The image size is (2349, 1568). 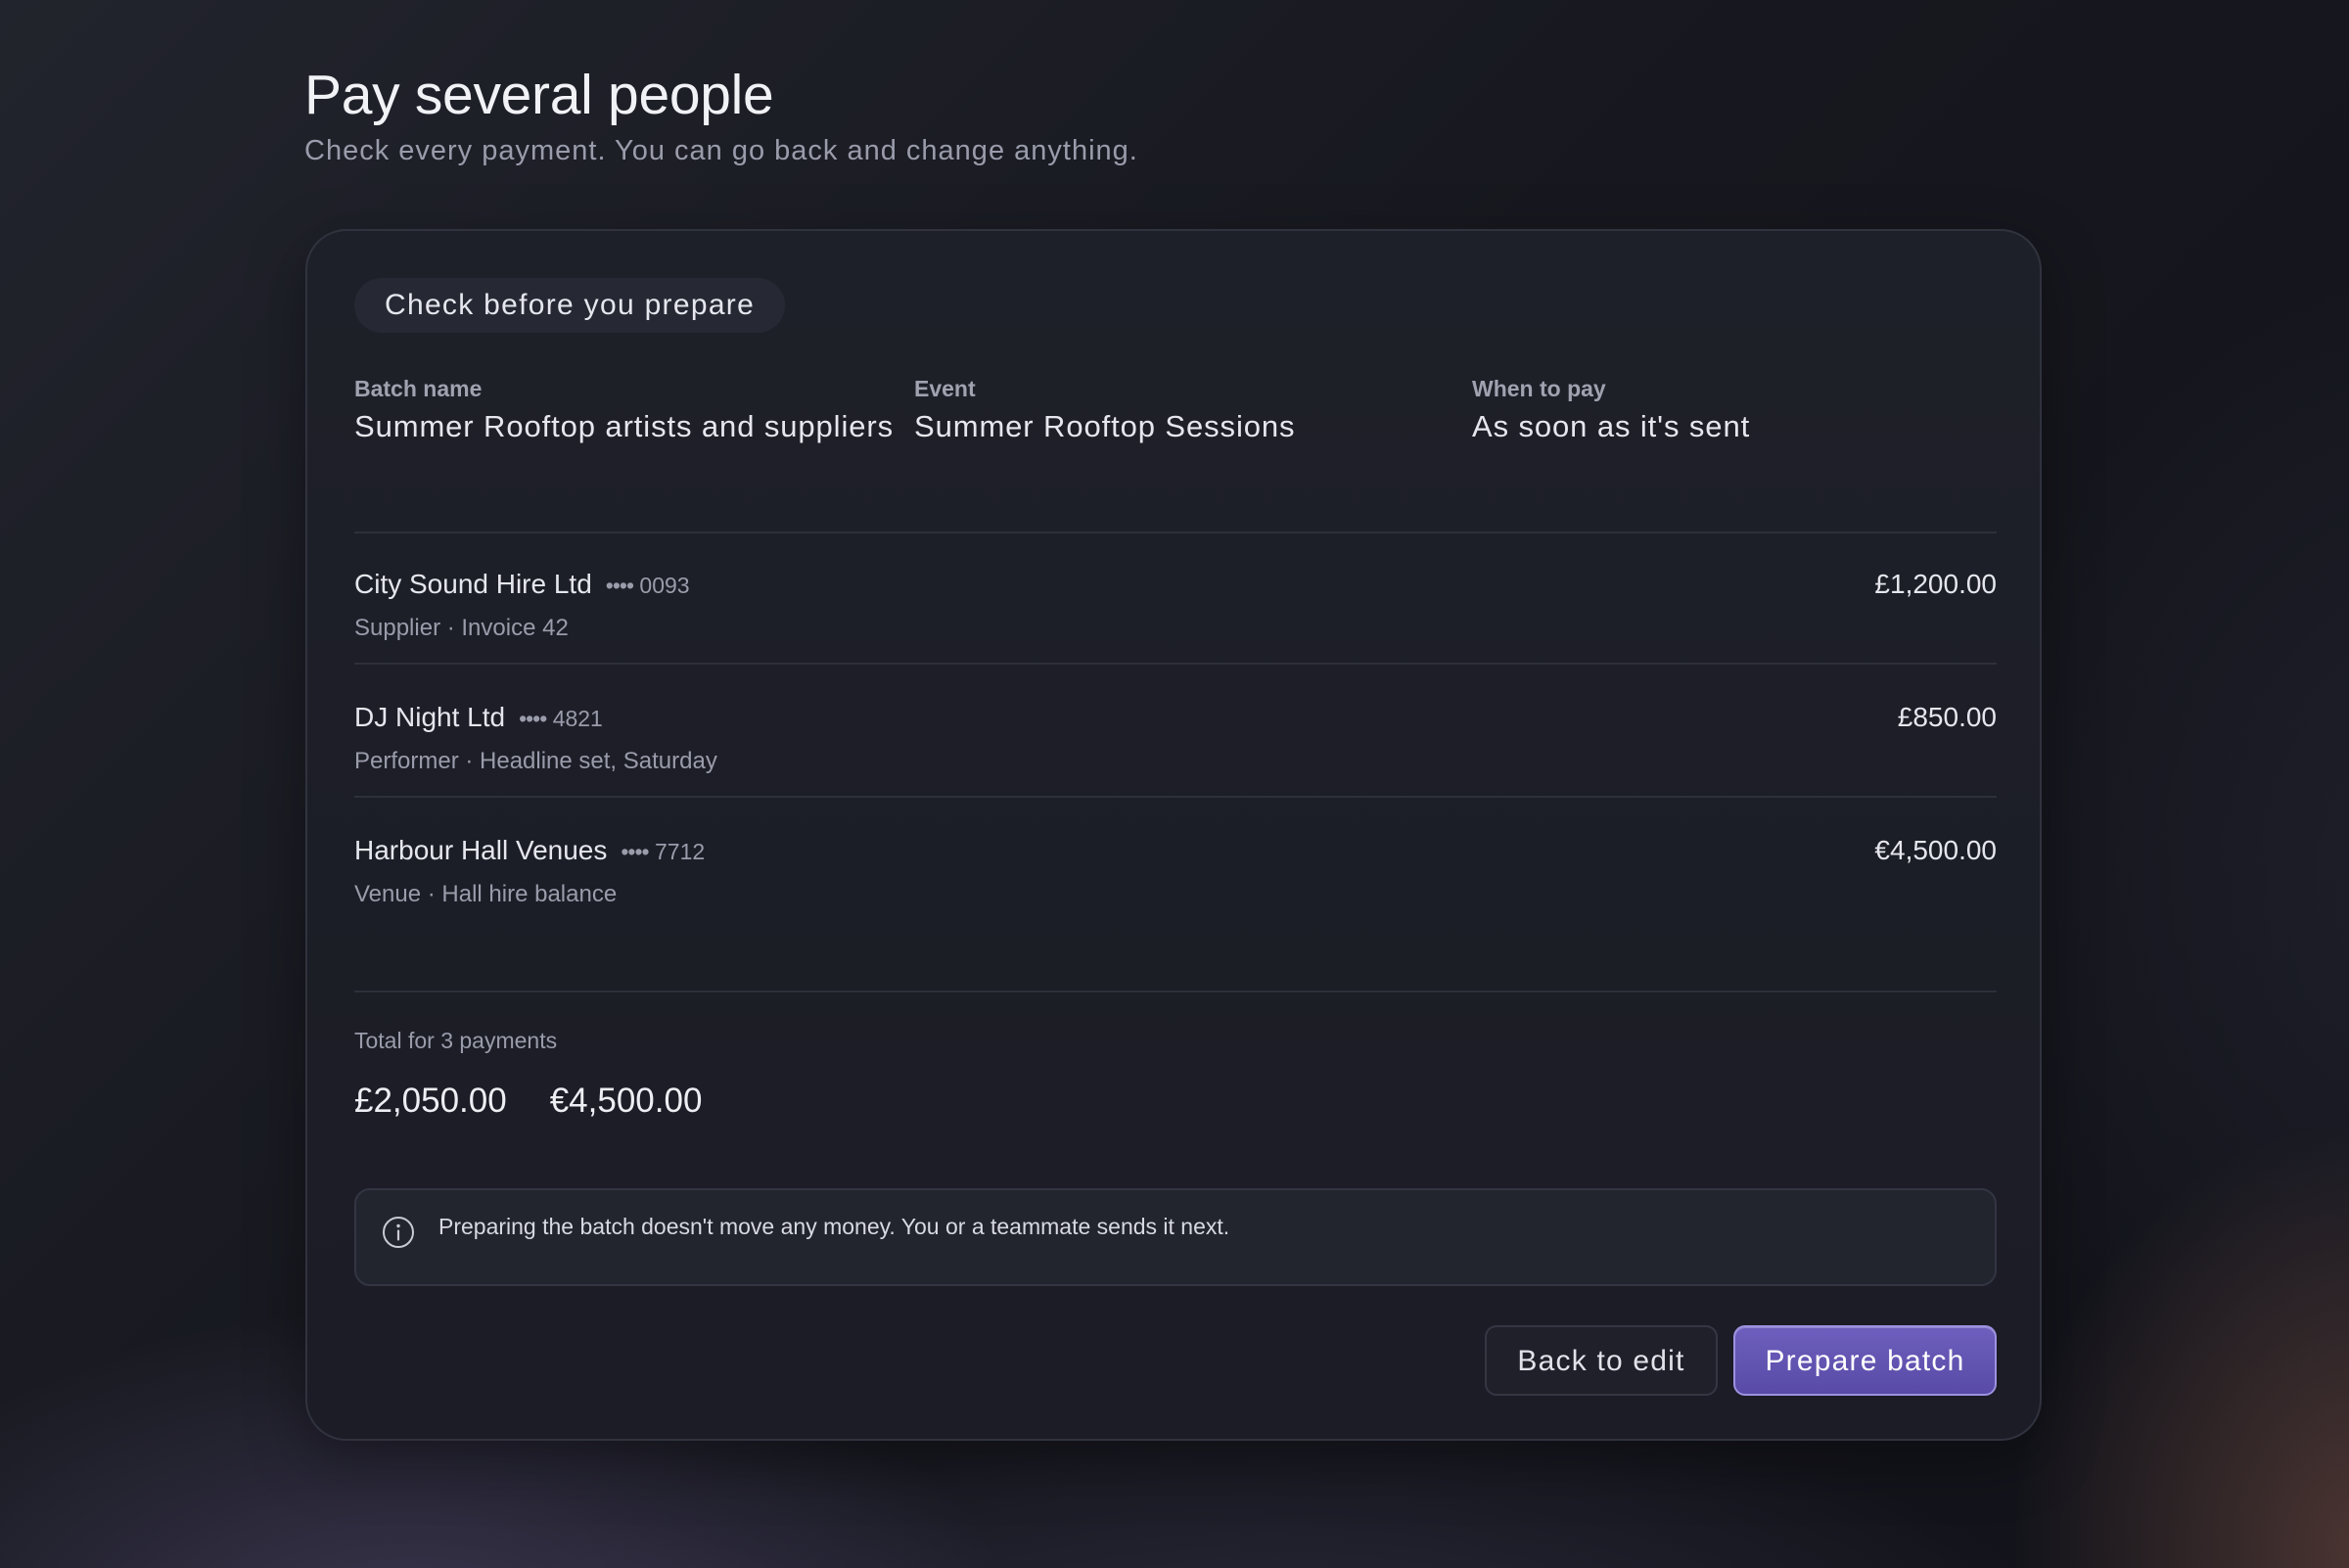 I want to click on account-last4: 4821, so click(x=577, y=718).